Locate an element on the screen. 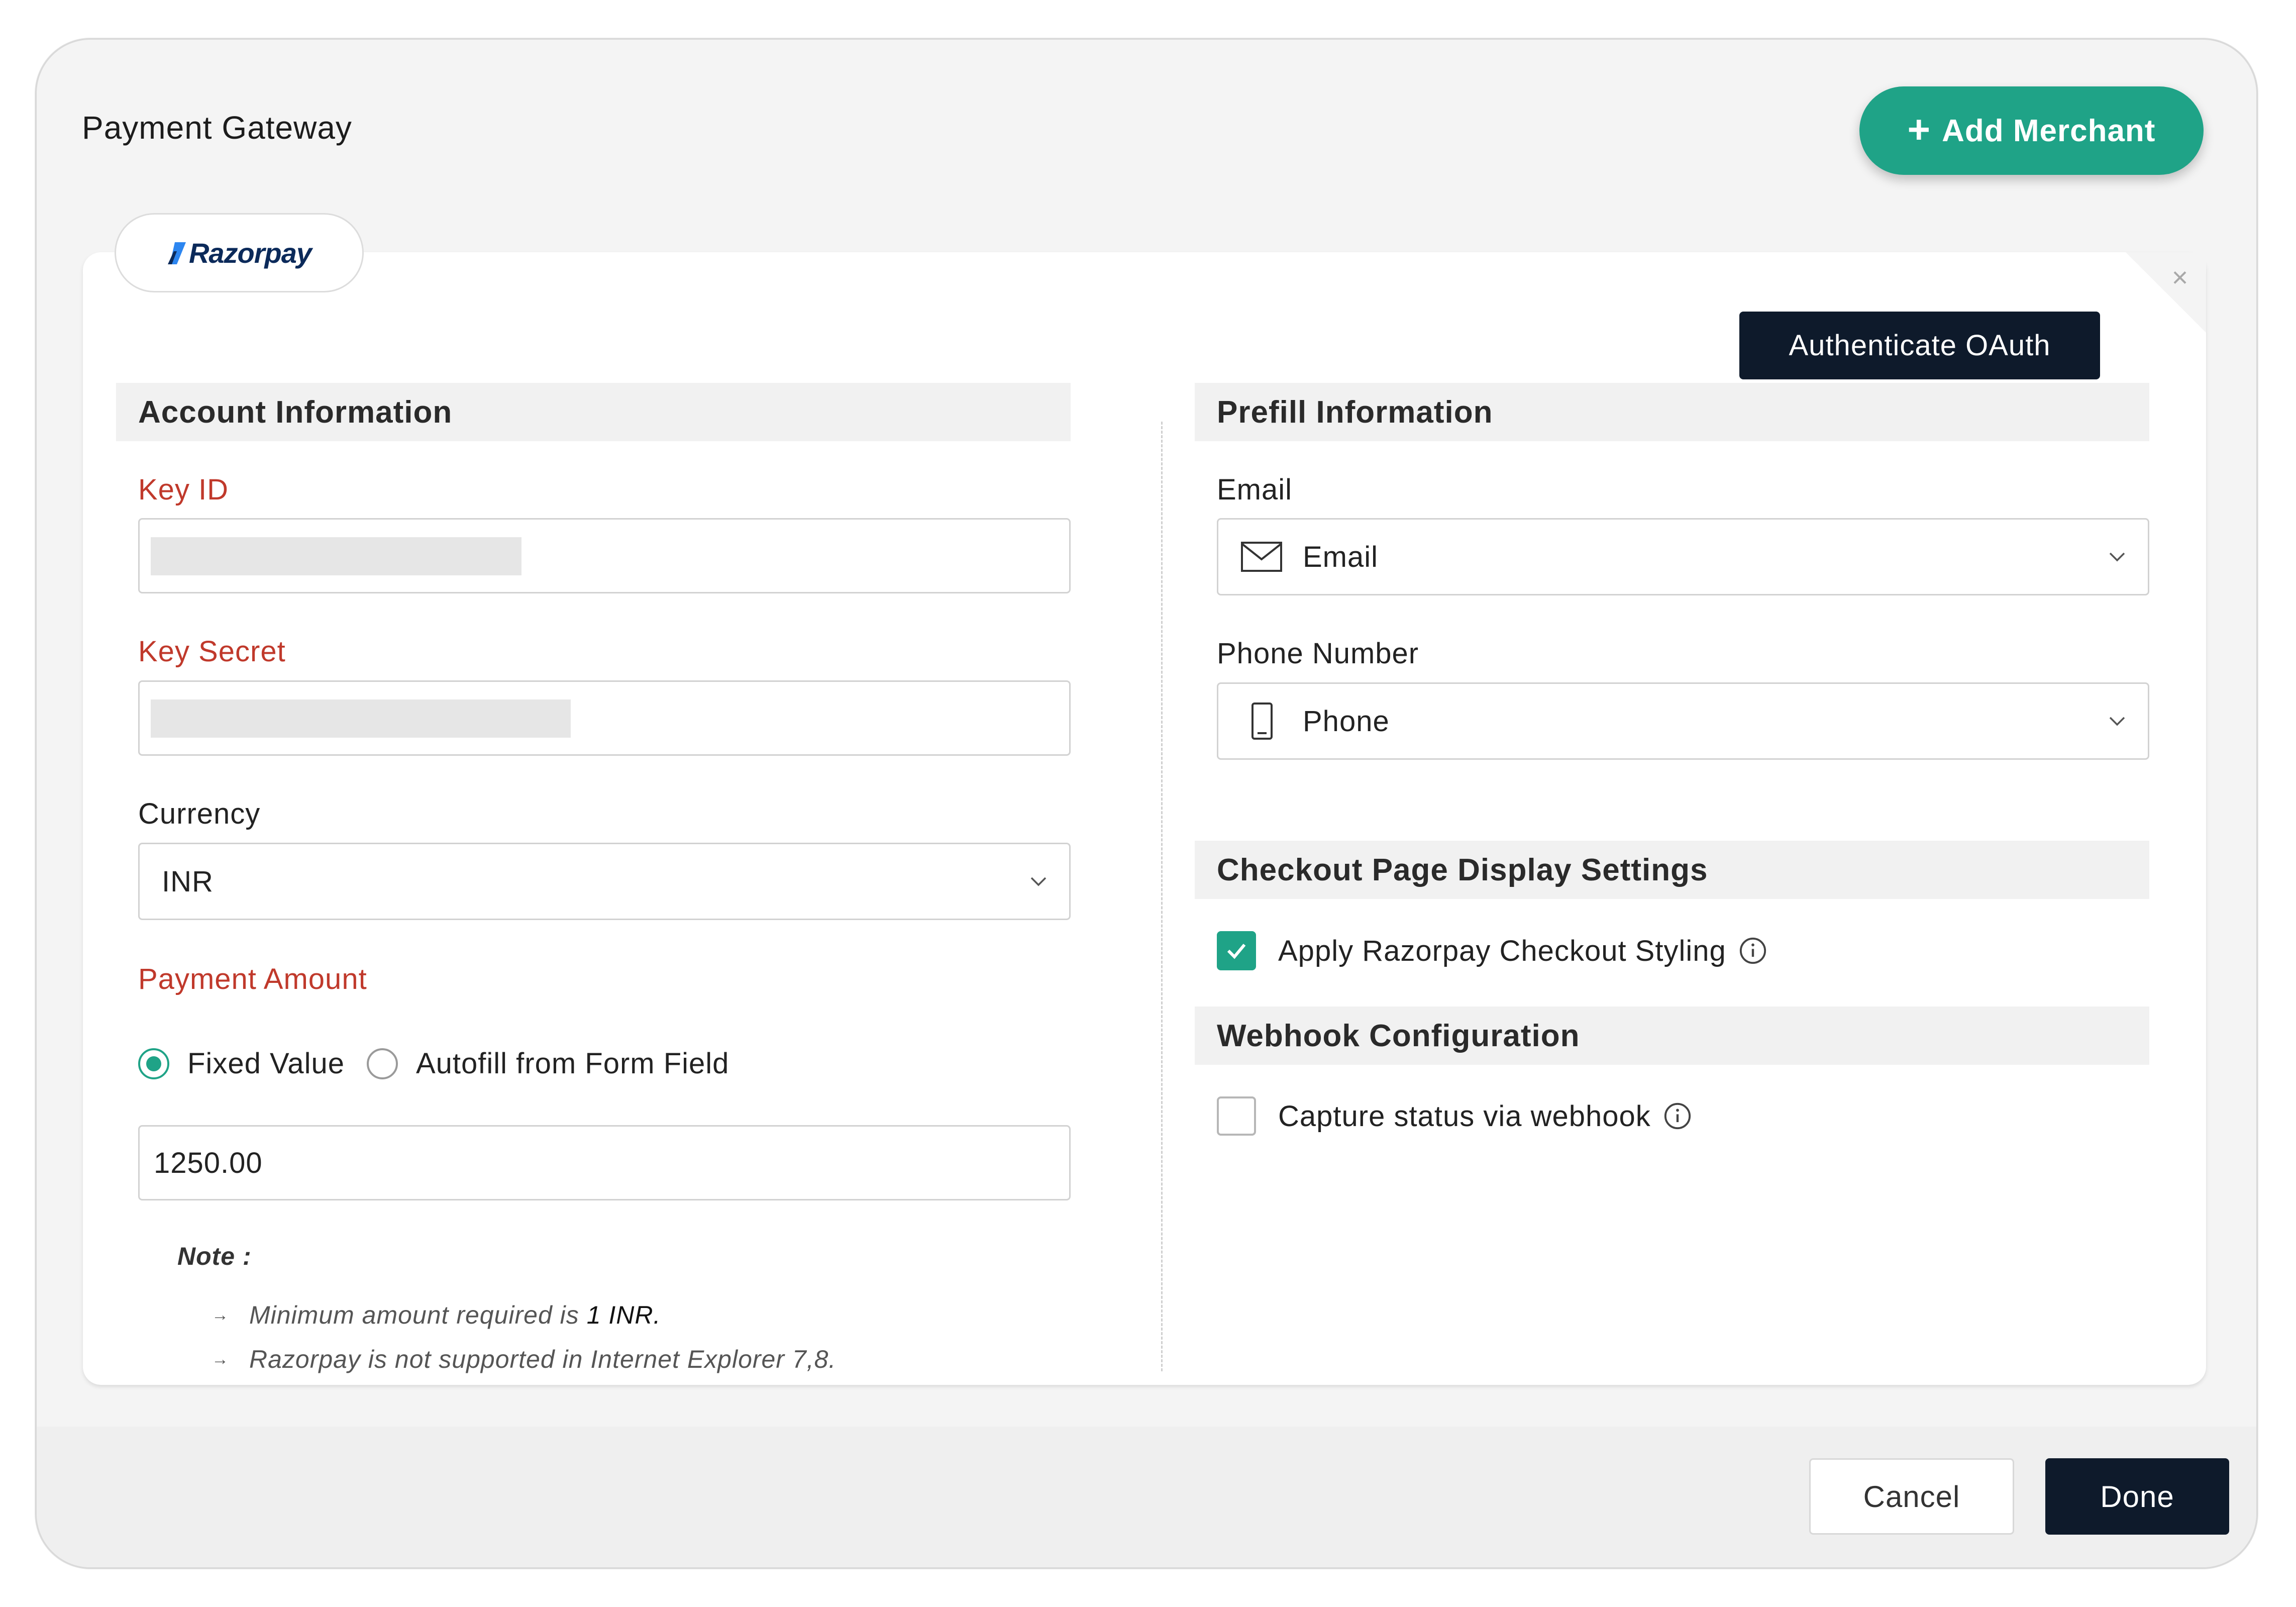 The width and height of the screenshot is (2296, 1607). plus-icon: + is located at coordinates (1919, 129).